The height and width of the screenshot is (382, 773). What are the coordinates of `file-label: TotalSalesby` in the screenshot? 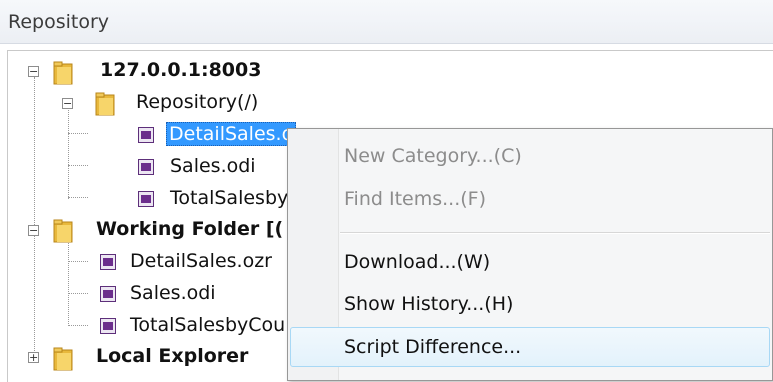 It's located at (229, 198).